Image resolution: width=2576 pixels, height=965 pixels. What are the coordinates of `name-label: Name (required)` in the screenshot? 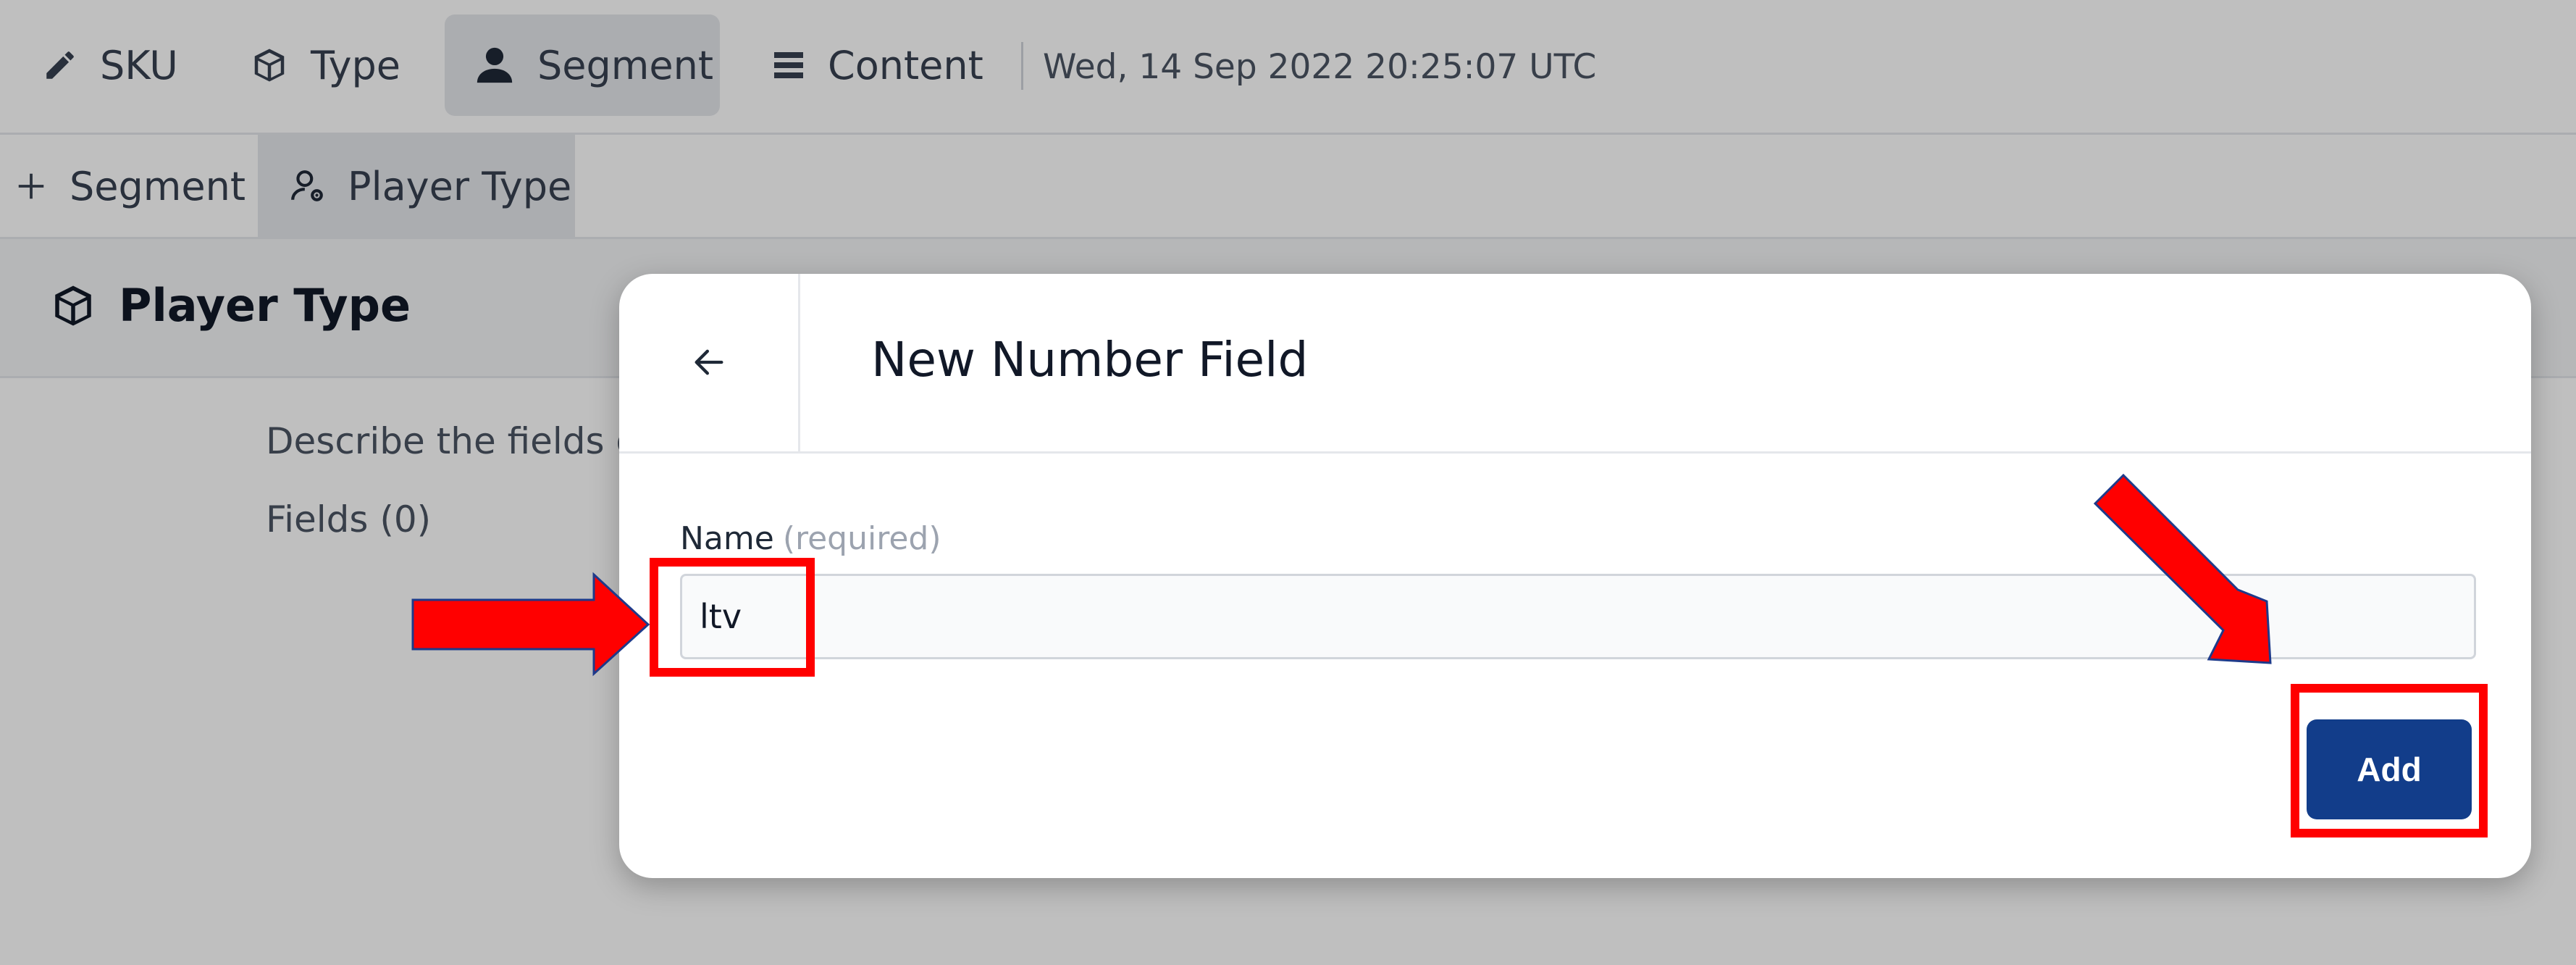 It's located at (810, 538).